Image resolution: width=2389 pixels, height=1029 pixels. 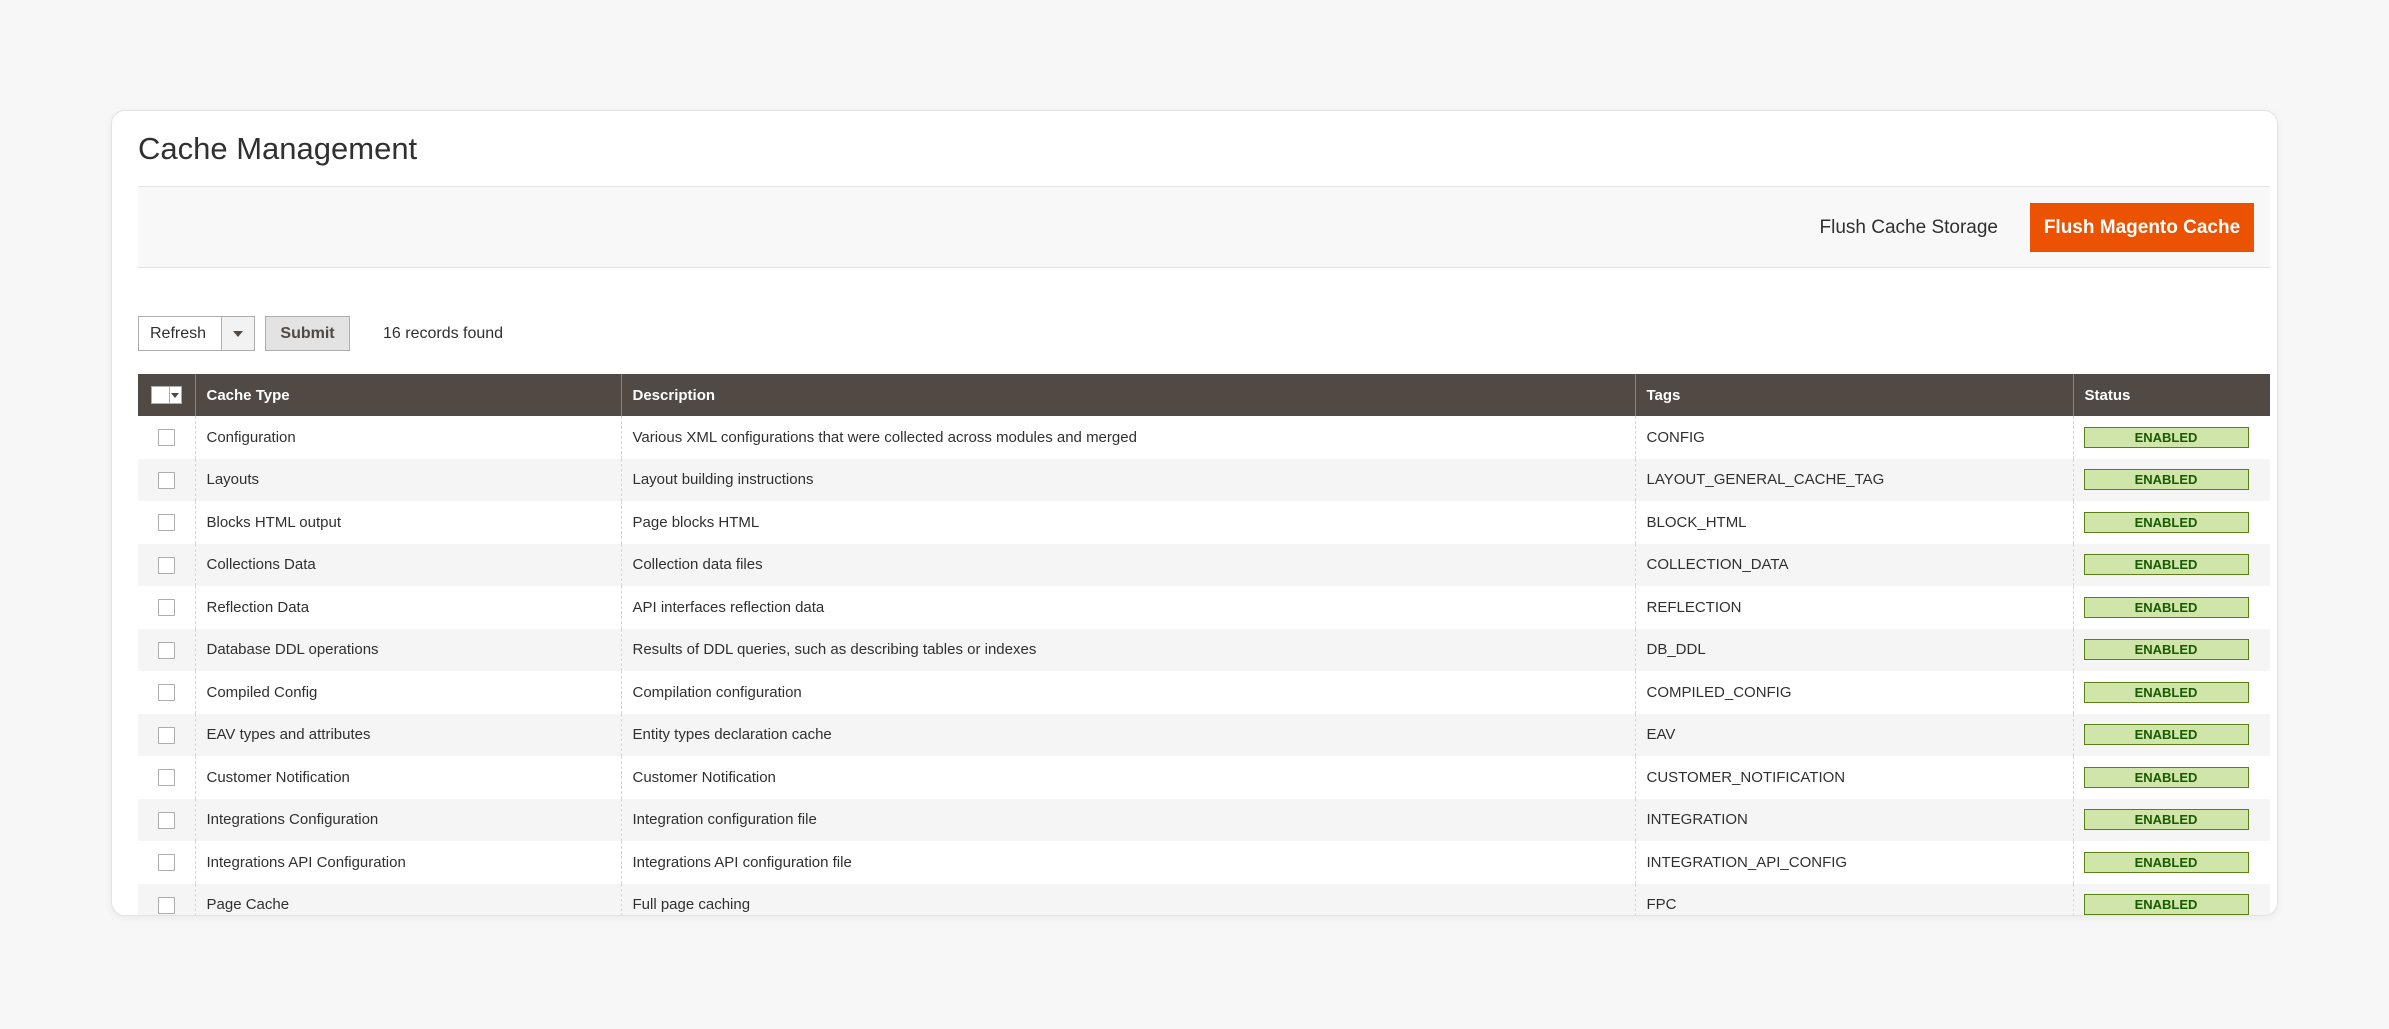 What do you see at coordinates (1127, 607) in the screenshot?
I see `cell-description: API interfaces reflection data` at bounding box center [1127, 607].